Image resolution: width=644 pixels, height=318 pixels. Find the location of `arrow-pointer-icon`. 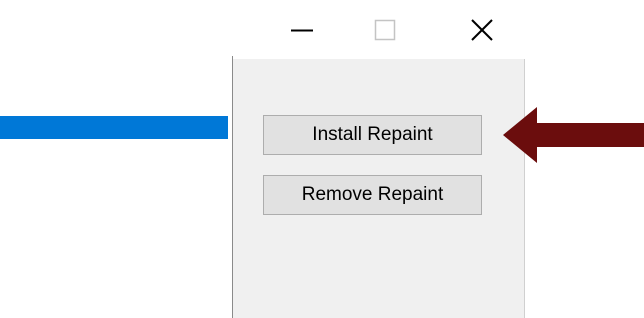

arrow-pointer-icon is located at coordinates (573, 135).